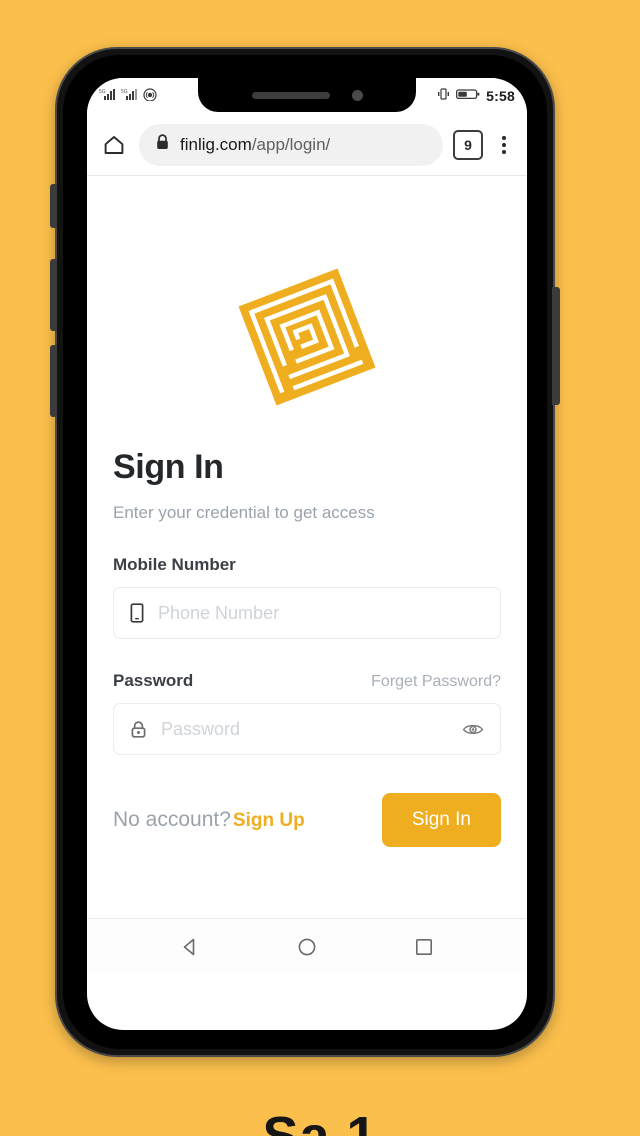 The width and height of the screenshot is (640, 1136). I want to click on front-camera-icon, so click(357, 95).